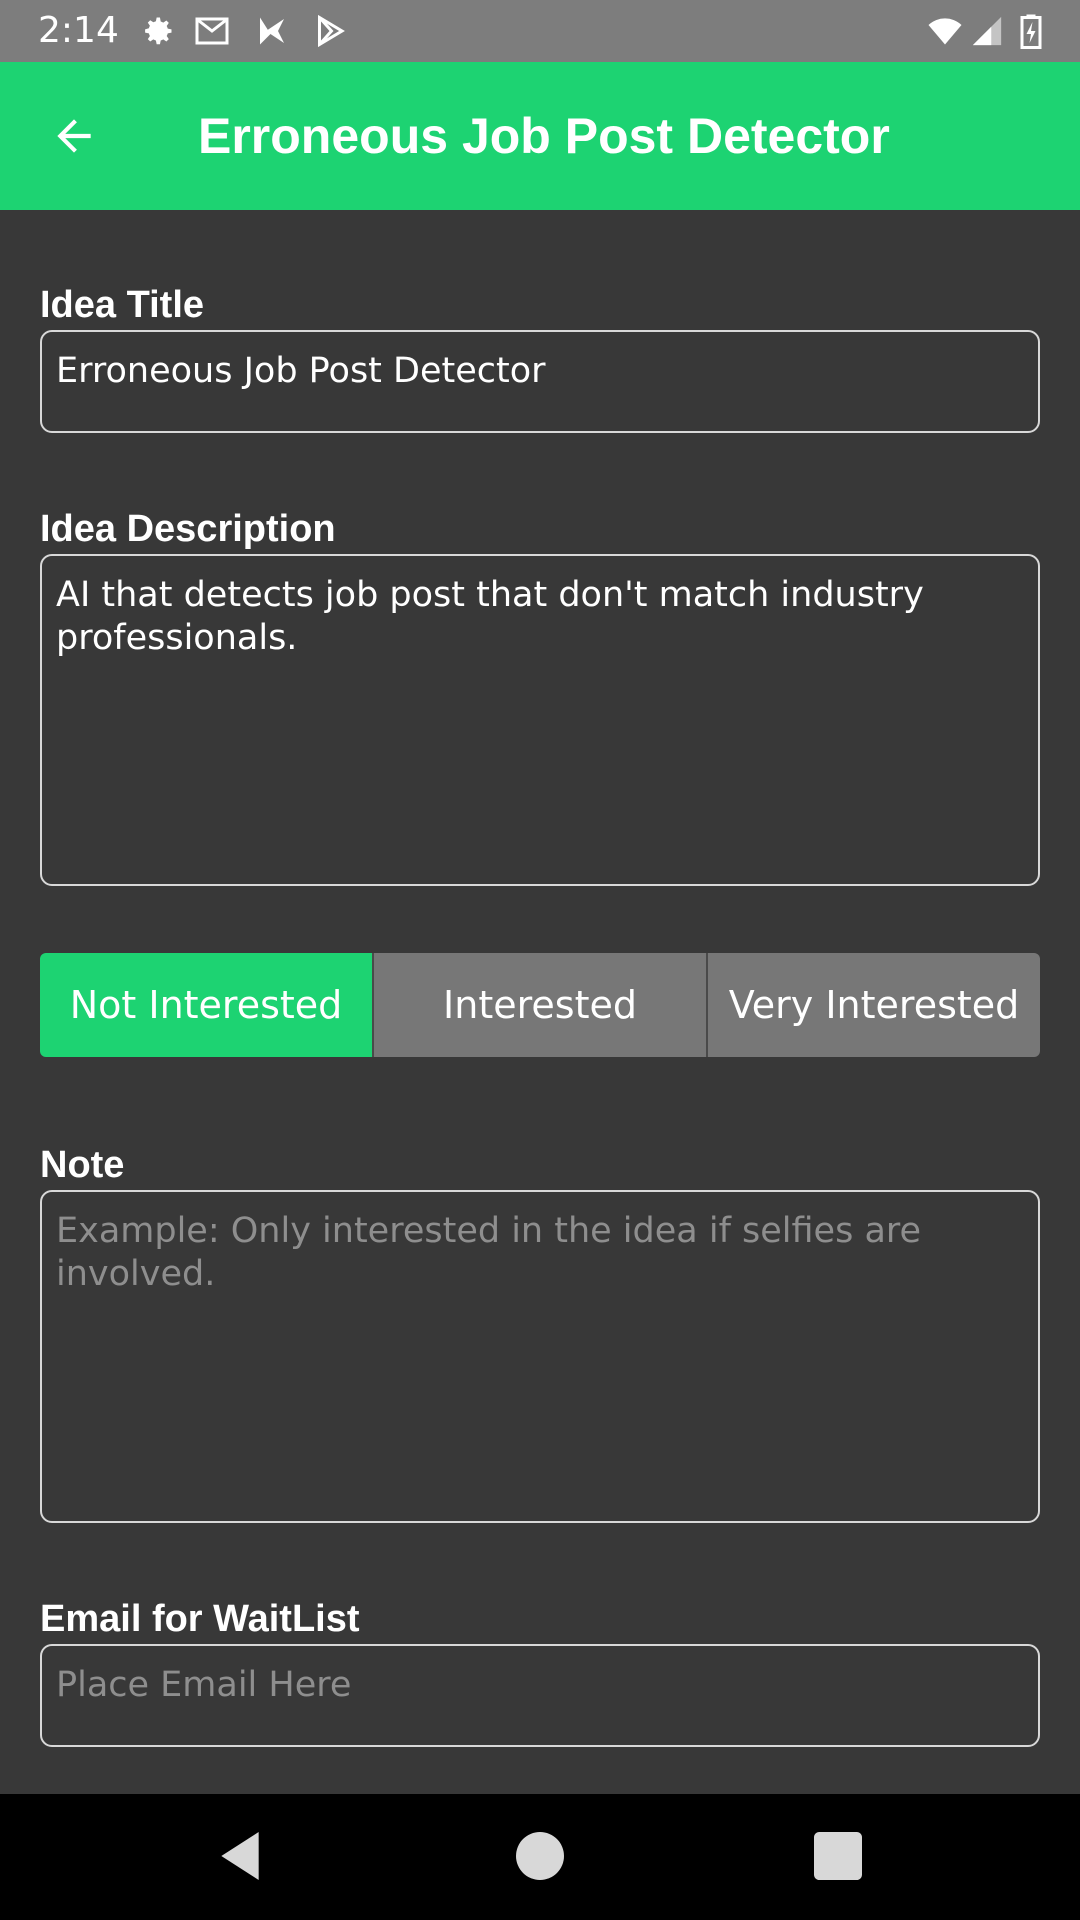 The height and width of the screenshot is (1920, 1080). What do you see at coordinates (272, 31) in the screenshot?
I see `play-store-icon` at bounding box center [272, 31].